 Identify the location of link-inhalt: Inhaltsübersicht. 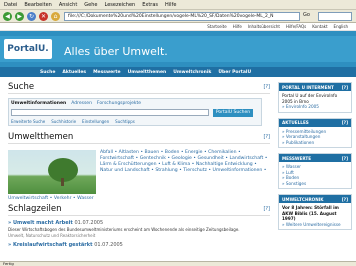
(264, 26).